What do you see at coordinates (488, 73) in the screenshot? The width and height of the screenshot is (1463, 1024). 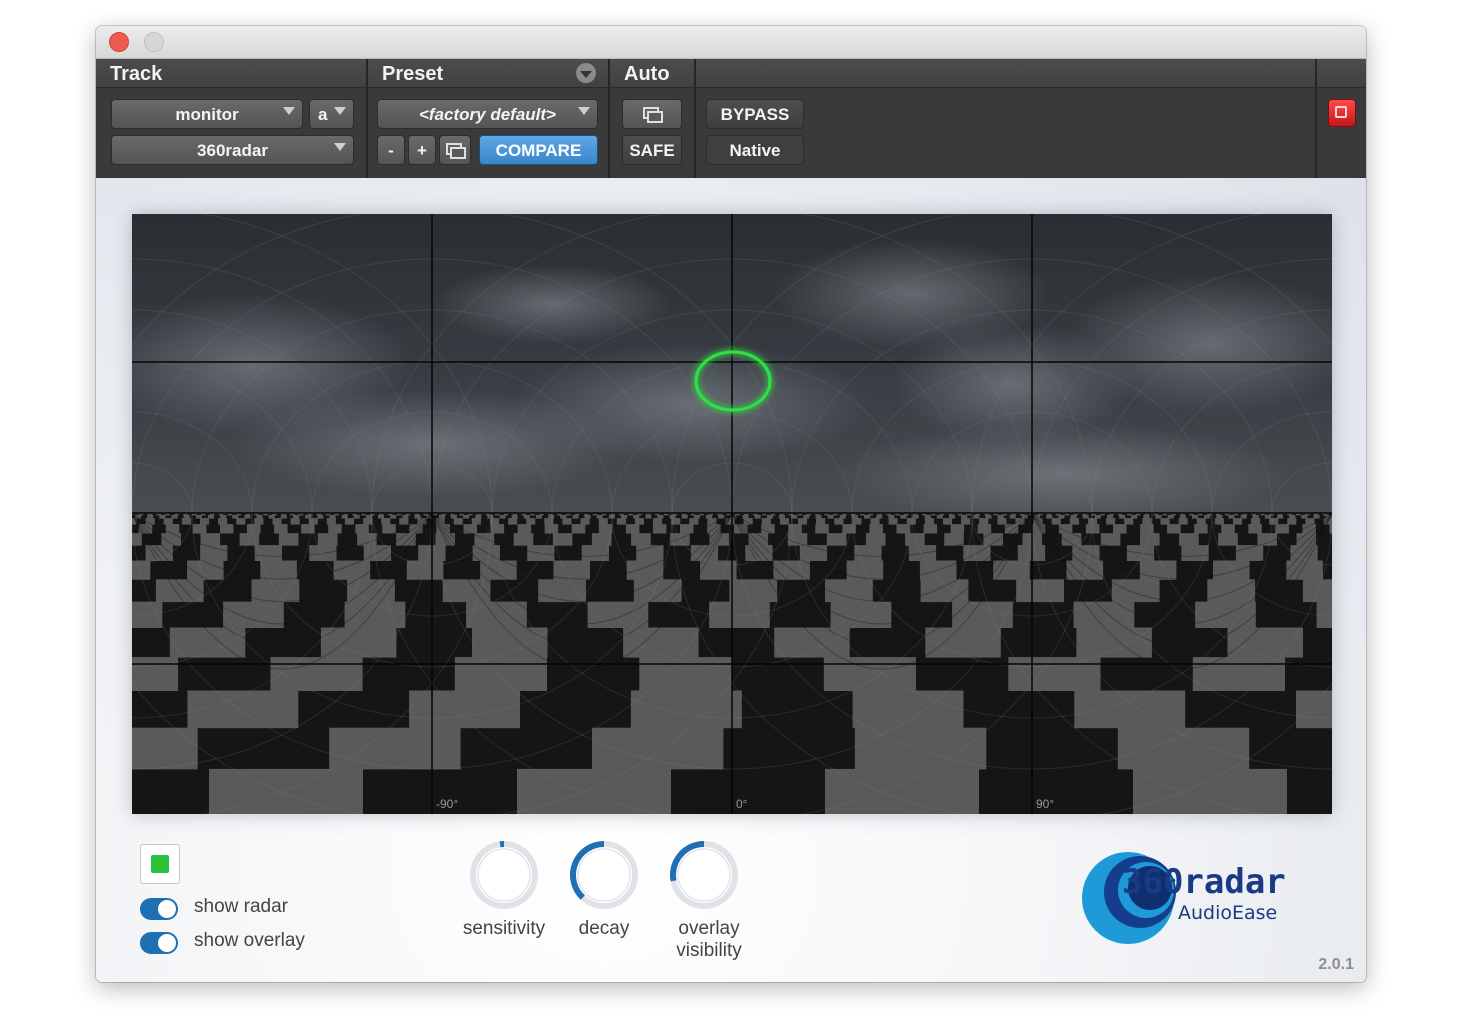 I see `preset-label: Preset` at bounding box center [488, 73].